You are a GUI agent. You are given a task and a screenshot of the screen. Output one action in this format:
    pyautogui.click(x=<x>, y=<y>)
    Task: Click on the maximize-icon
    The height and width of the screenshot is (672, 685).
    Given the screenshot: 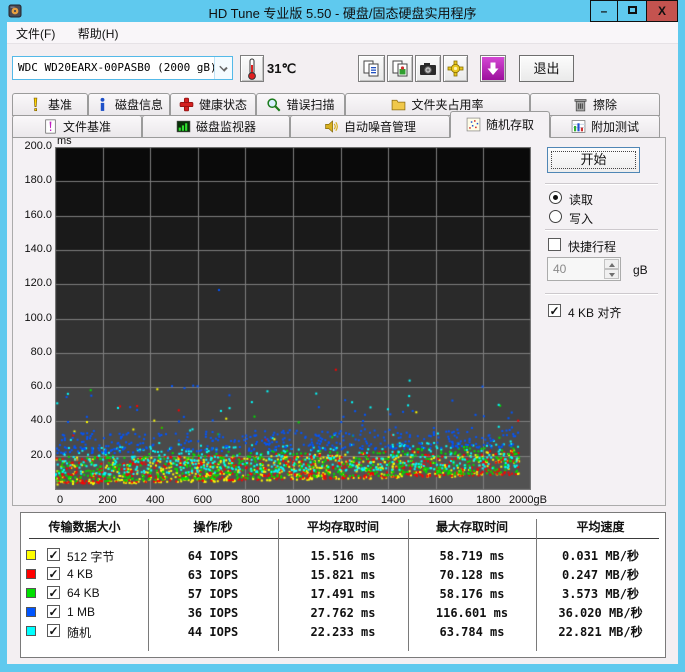 What is the action you would take?
    pyautogui.click(x=632, y=10)
    